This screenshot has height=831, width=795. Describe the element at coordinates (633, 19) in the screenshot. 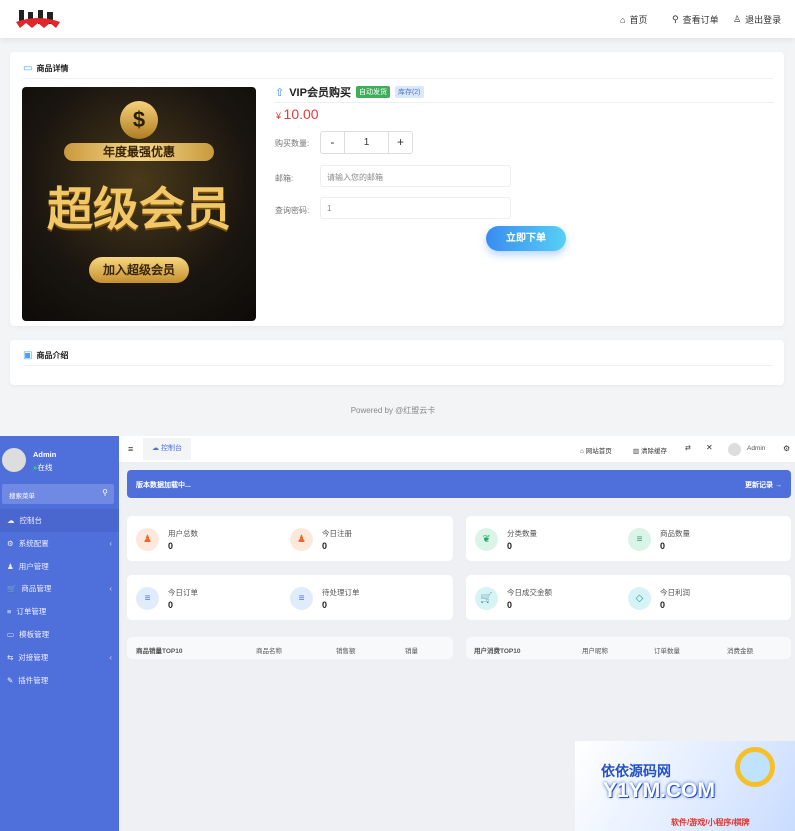

I see `nav-home: ⌂ 首页` at that location.